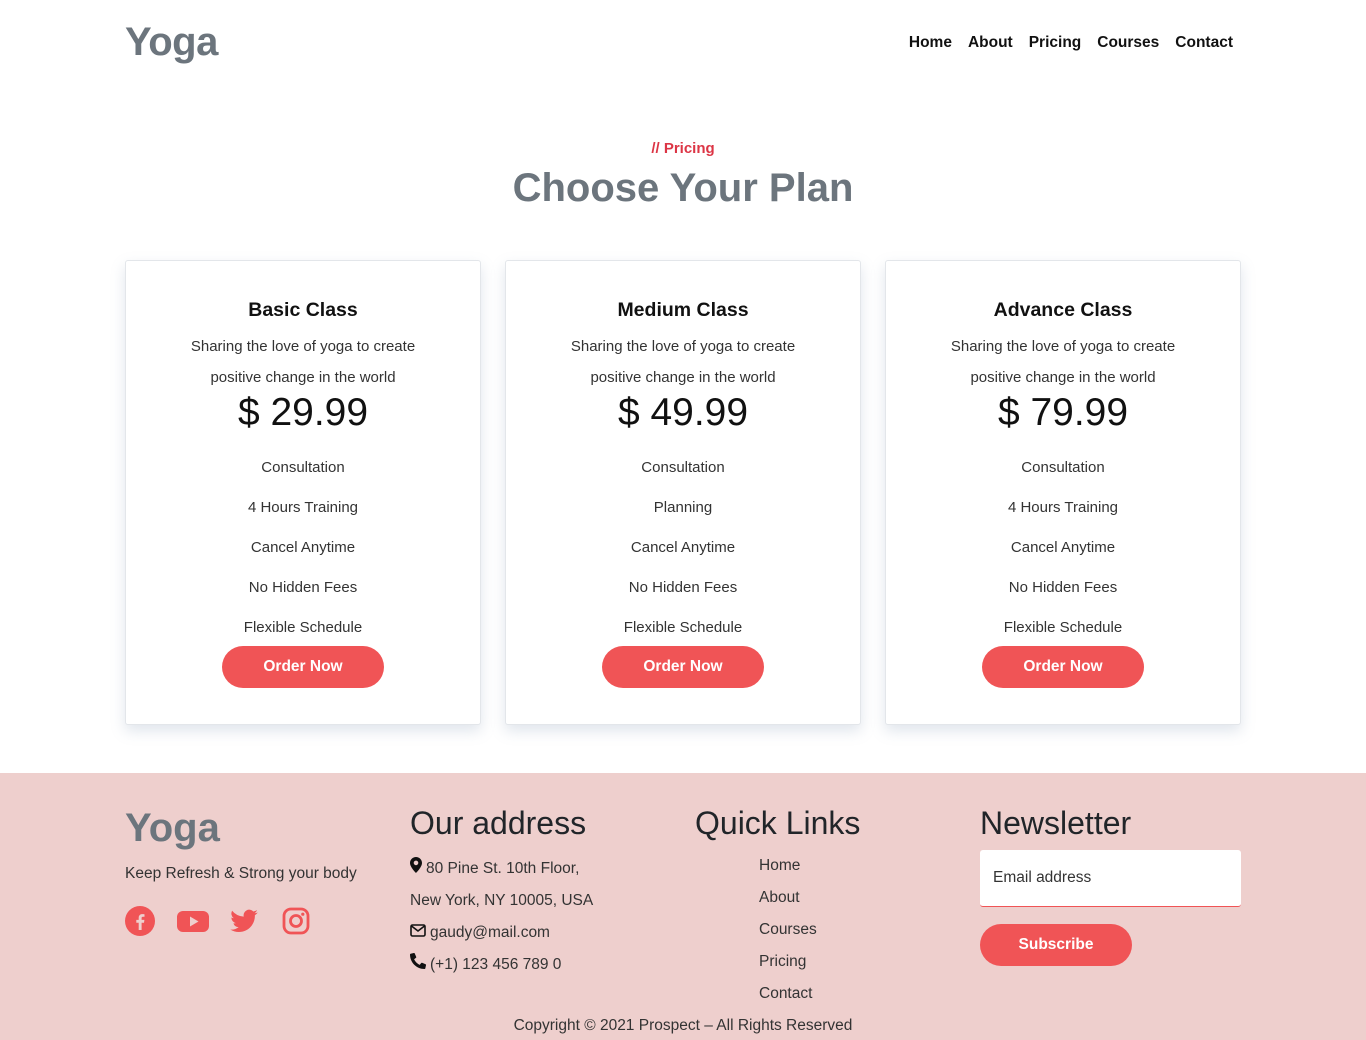  Describe the element at coordinates (930, 43) in the screenshot. I see `nav-home: Home` at that location.